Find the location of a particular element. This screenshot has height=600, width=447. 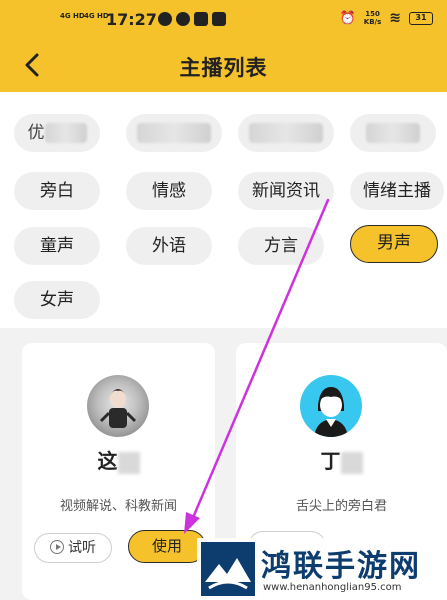

watermark-title: 鸿联手游网 is located at coordinates (341, 566).